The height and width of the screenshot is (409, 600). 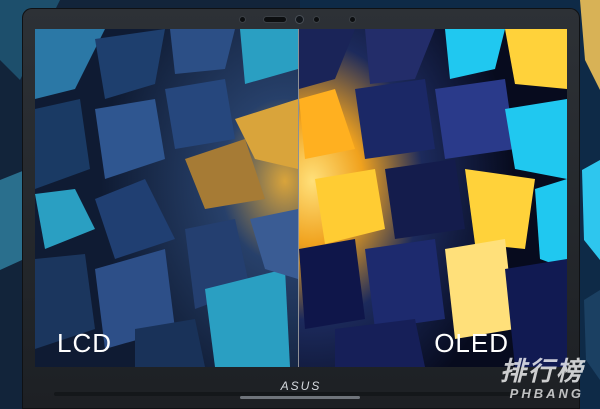 I want to click on hinge-notch, so click(x=300, y=397).